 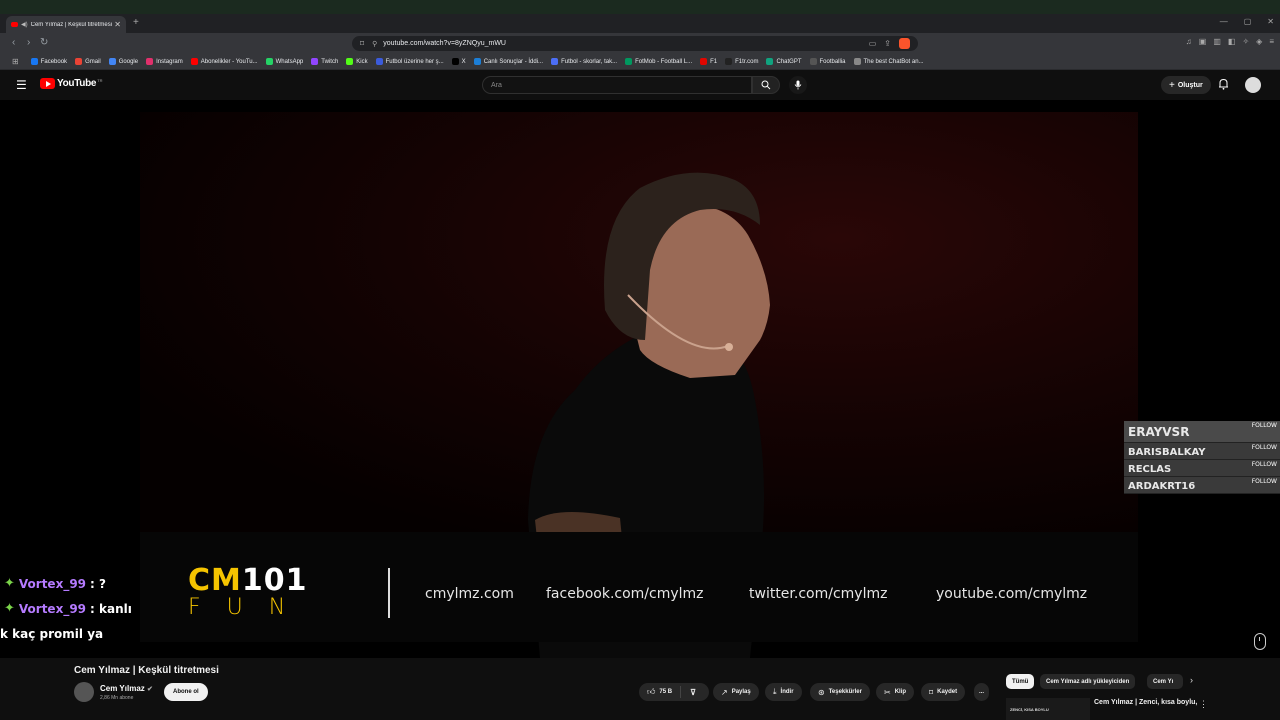 What do you see at coordinates (625, 594) in the screenshot?
I see `facebook-link: facebook.com/cmylmz` at bounding box center [625, 594].